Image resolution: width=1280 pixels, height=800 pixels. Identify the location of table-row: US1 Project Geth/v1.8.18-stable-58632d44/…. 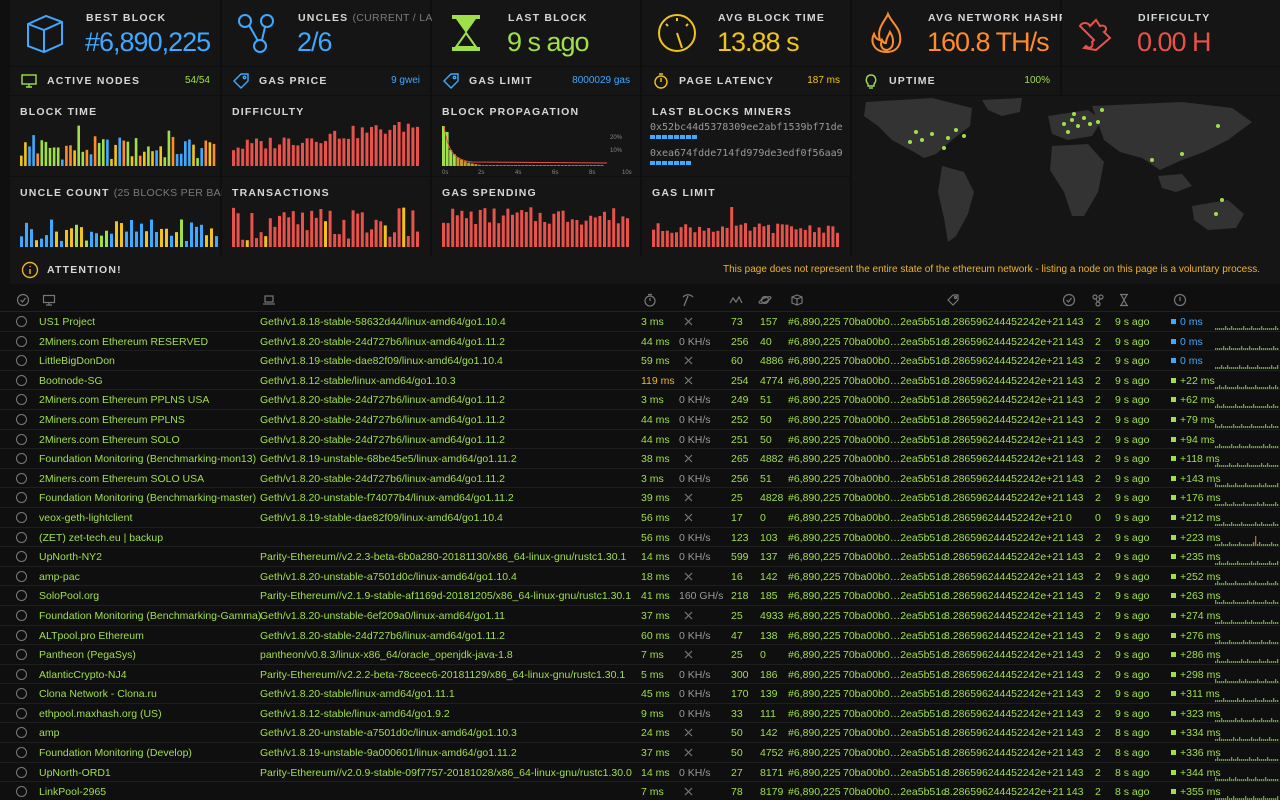
(640, 322).